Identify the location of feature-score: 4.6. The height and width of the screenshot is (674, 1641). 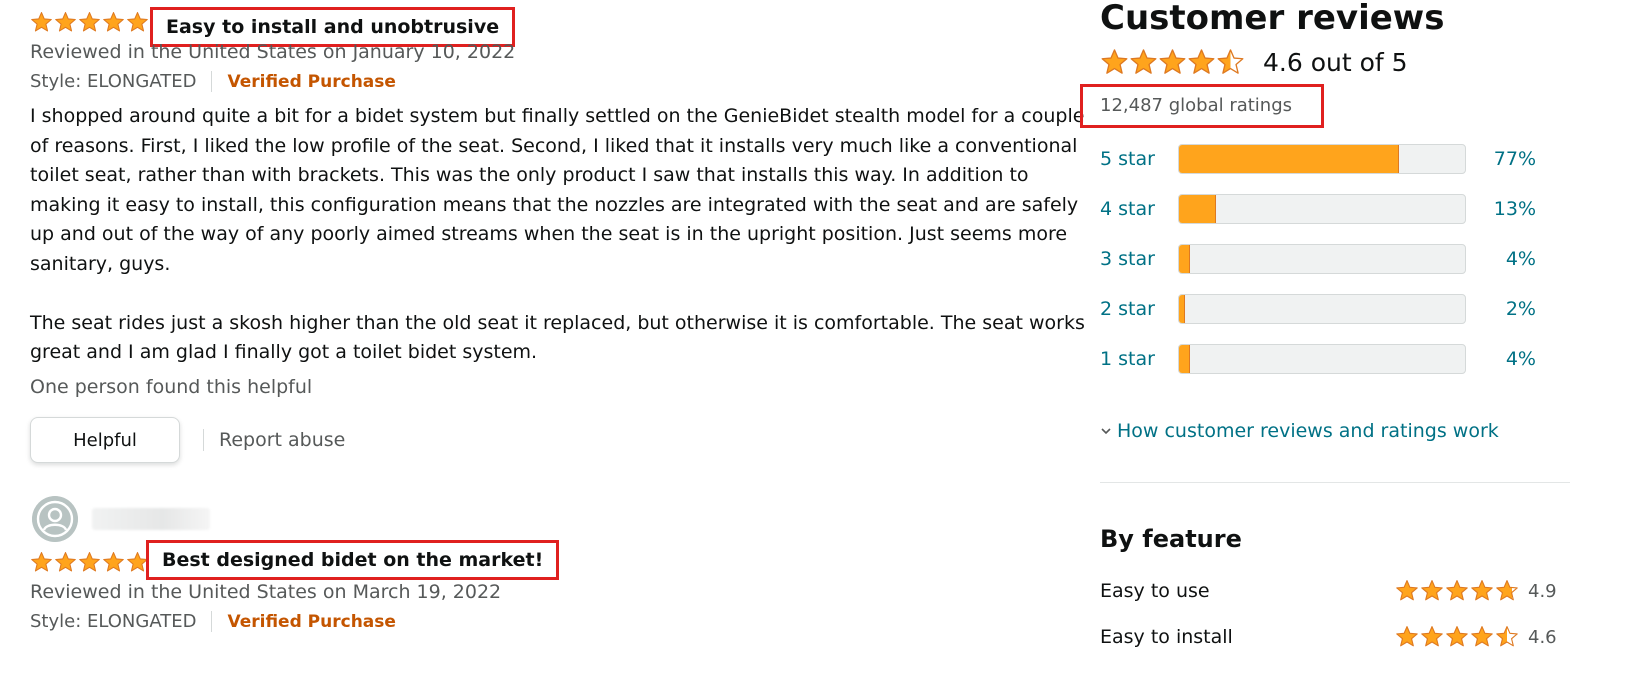
(1542, 637).